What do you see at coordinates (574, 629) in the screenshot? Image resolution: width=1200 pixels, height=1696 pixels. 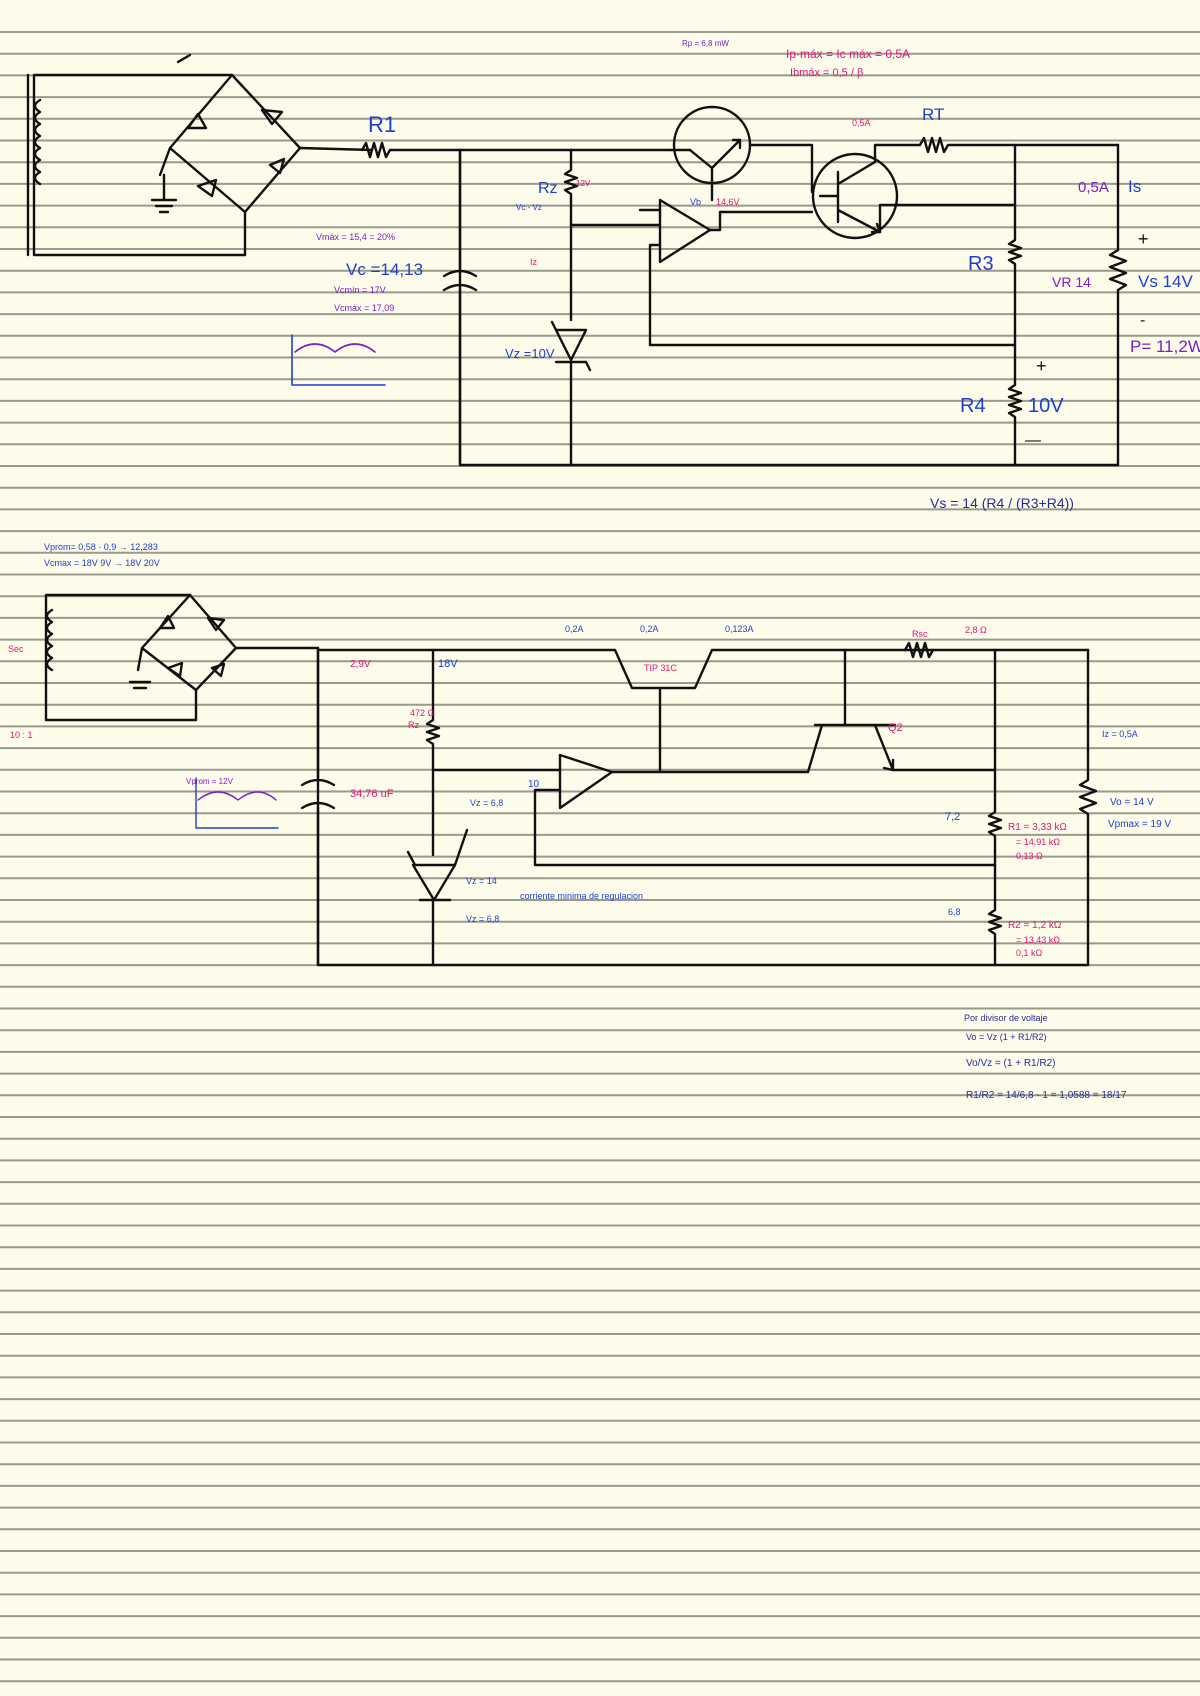 I see `label-current-left: 0,2A` at bounding box center [574, 629].